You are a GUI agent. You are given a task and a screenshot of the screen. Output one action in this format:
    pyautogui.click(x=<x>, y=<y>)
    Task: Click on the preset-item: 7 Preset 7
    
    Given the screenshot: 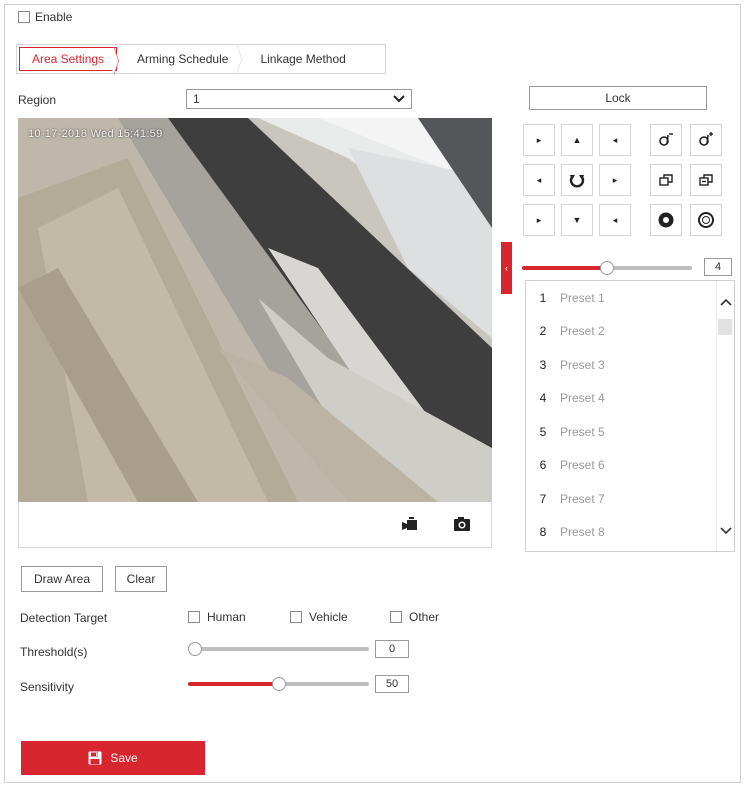 What is the action you would take?
    pyautogui.click(x=620, y=498)
    